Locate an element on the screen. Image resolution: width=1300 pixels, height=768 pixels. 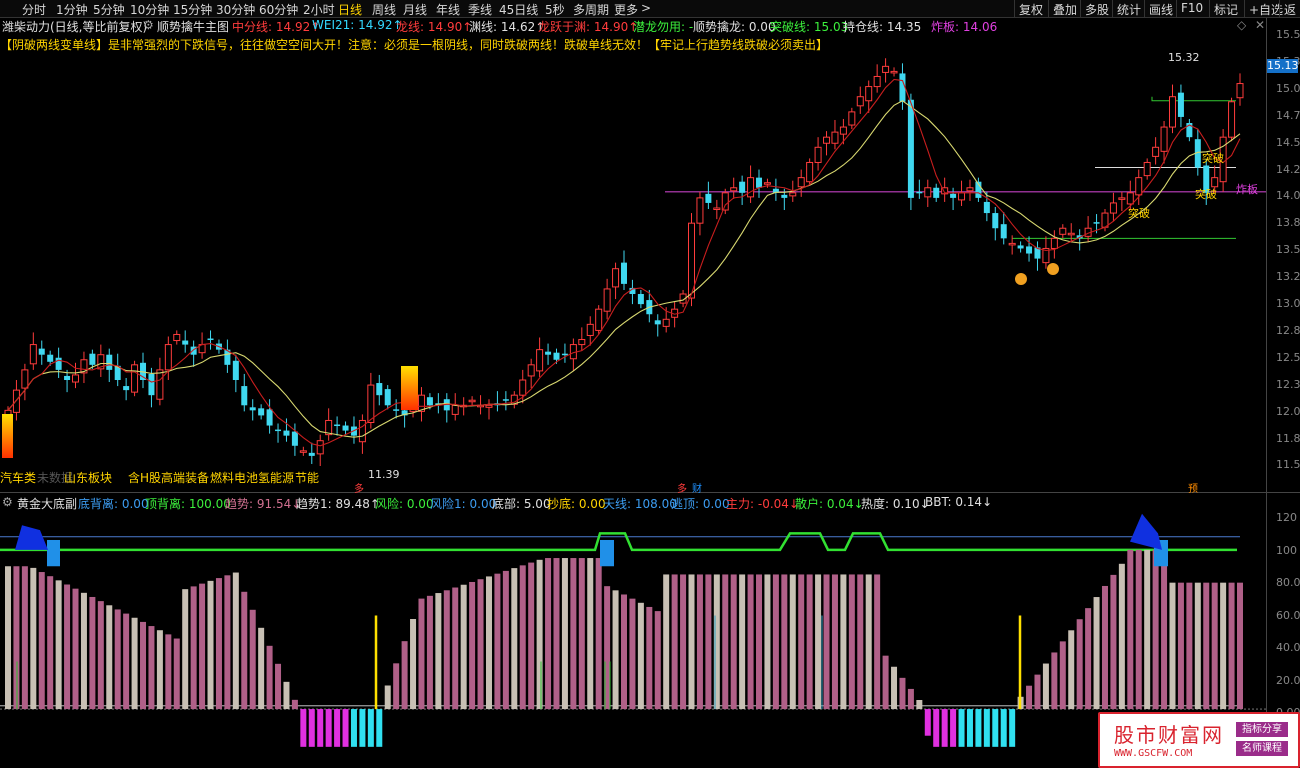
sector-tag: 燃料电池 is located at coordinates (234, 477).